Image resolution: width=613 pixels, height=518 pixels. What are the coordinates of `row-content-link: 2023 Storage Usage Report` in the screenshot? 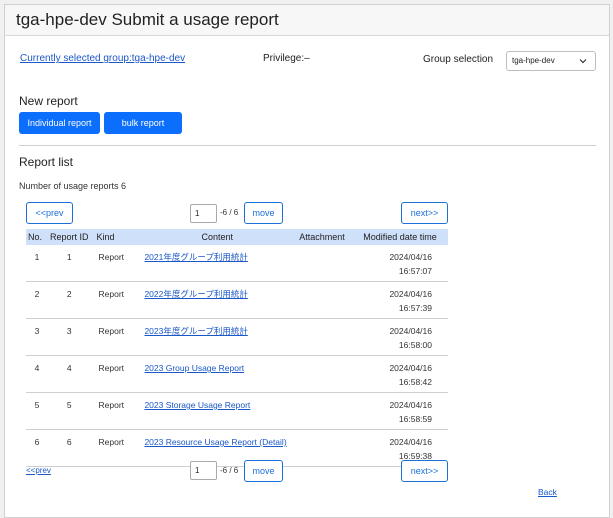 It's located at (197, 405).